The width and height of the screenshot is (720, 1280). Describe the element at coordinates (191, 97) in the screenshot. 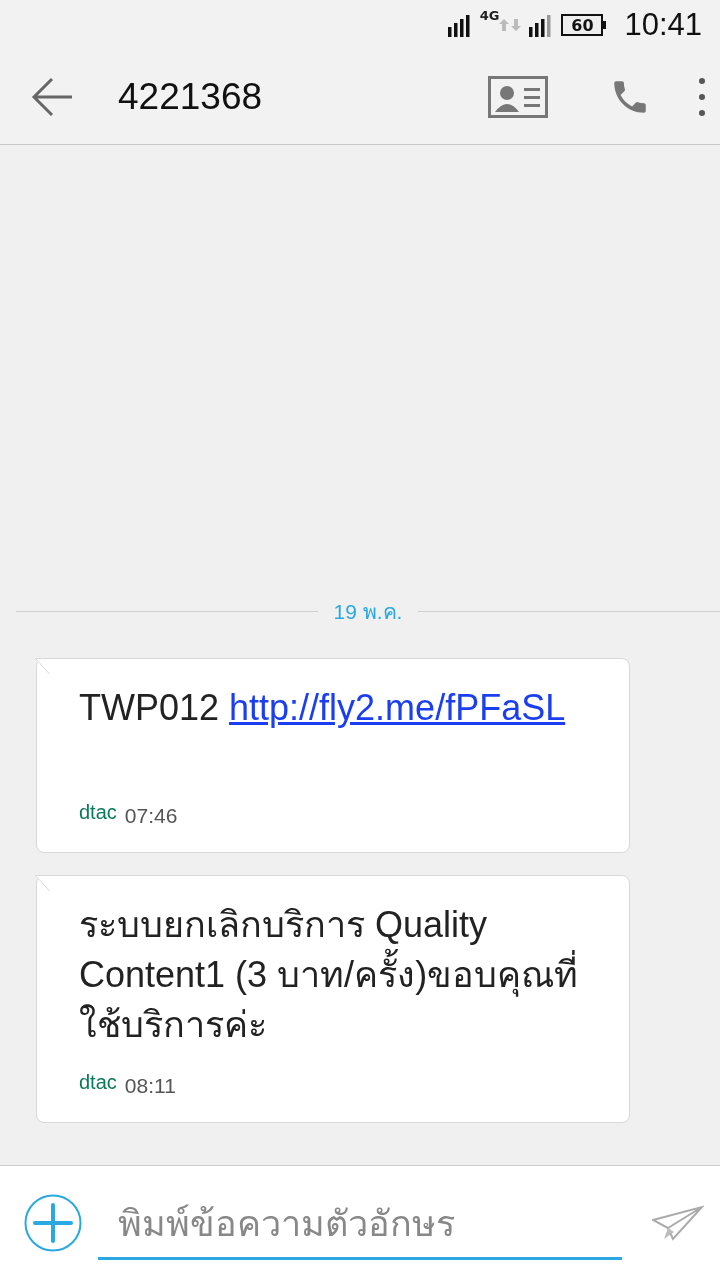

I see `contact-number: 4221368` at that location.